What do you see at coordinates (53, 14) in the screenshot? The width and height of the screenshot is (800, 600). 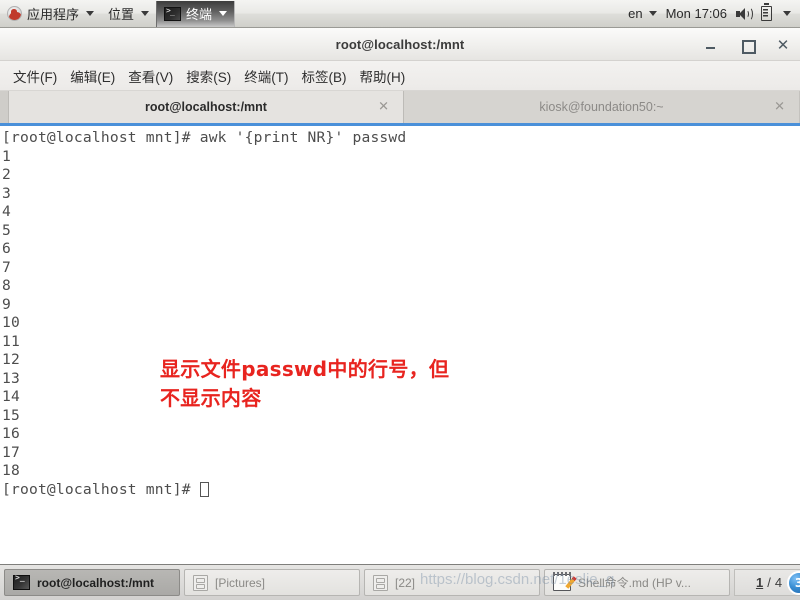 I see `applications-menu-label: 应用程序` at bounding box center [53, 14].